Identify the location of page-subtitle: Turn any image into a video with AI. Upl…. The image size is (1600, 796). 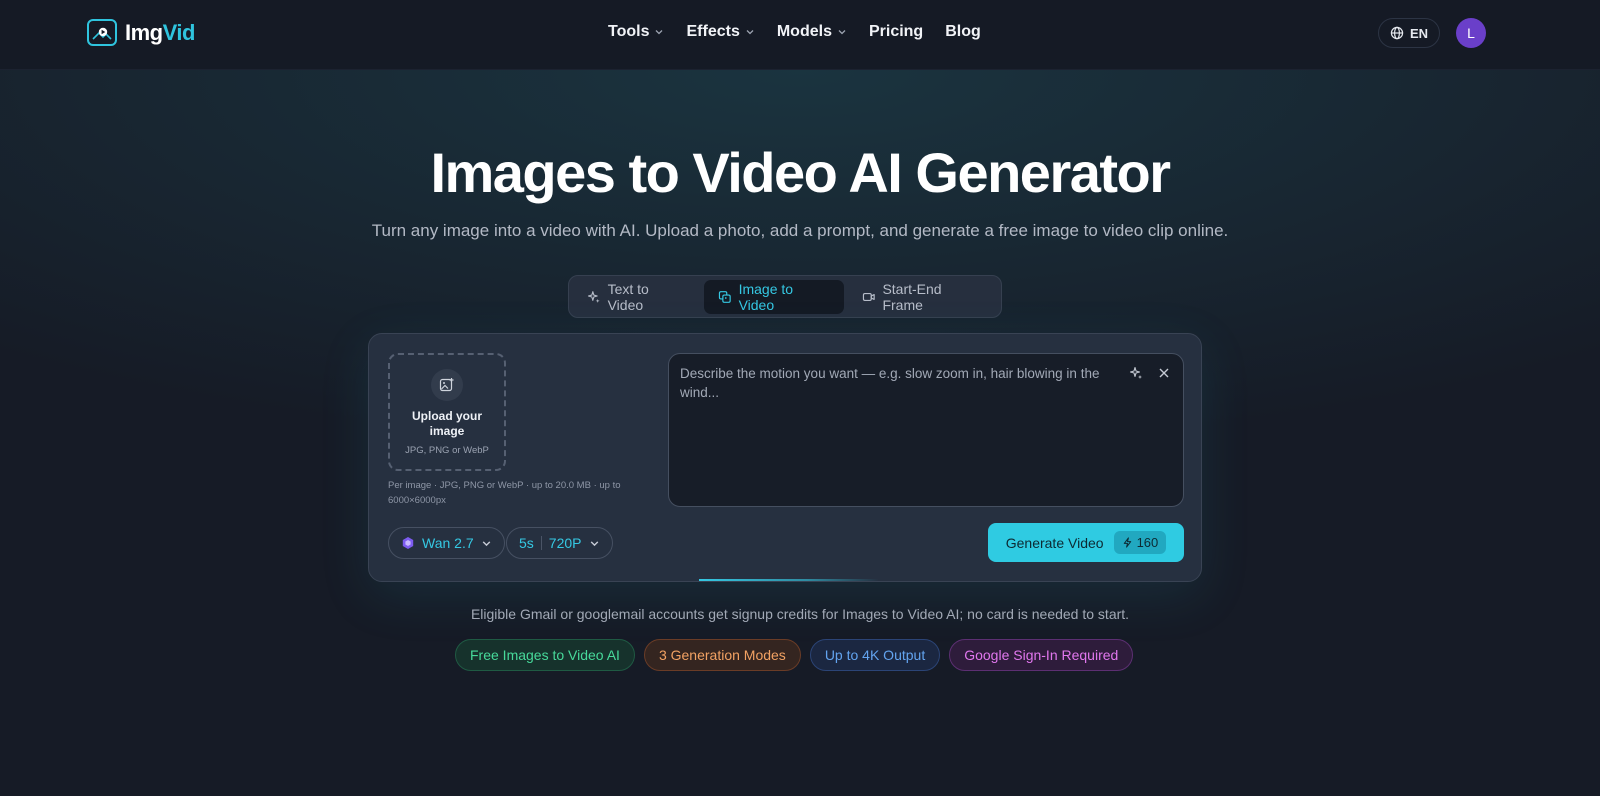
(800, 230).